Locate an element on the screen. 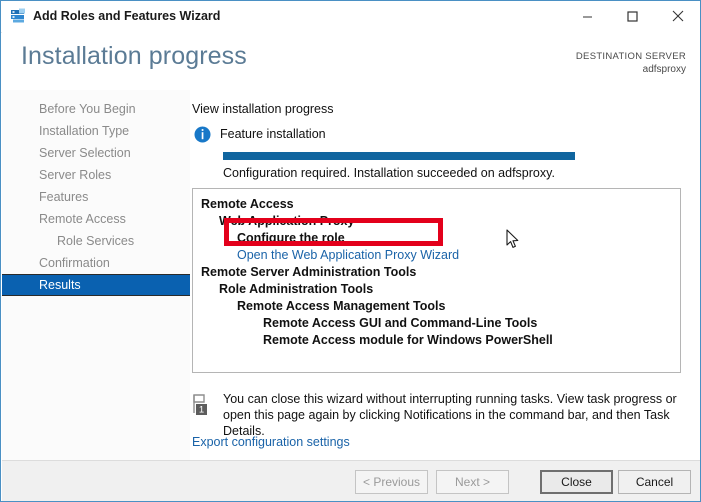 This screenshot has height=502, width=701. installation-progress-fill is located at coordinates (399, 156).